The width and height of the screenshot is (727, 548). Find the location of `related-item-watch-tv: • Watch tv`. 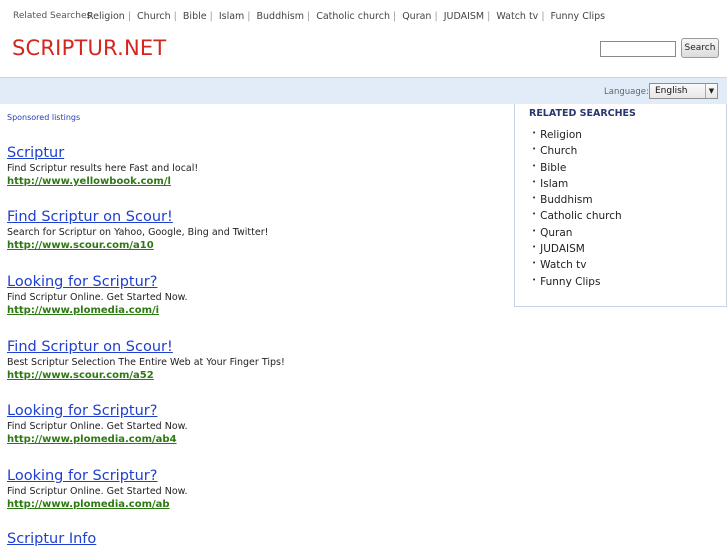

related-item-watch-tv: • Watch tv is located at coordinates (577, 267).